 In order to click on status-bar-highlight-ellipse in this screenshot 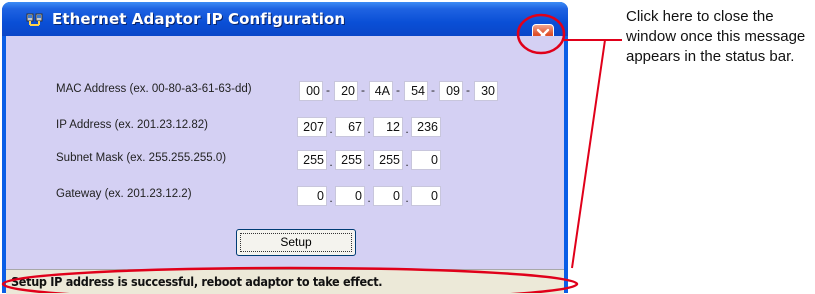, I will do `click(290, 279)`.